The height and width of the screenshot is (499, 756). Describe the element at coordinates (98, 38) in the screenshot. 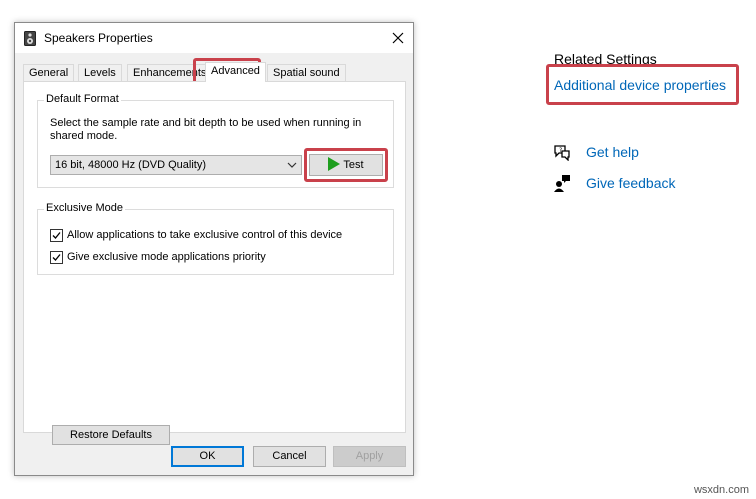

I see `dialog-title: Speakers Properties` at that location.